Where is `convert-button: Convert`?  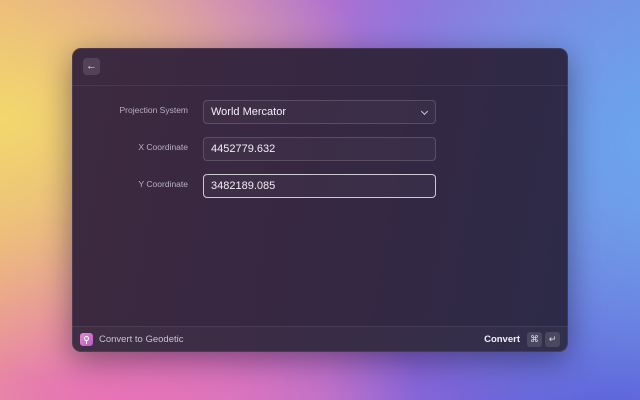
convert-button: Convert is located at coordinates (502, 339).